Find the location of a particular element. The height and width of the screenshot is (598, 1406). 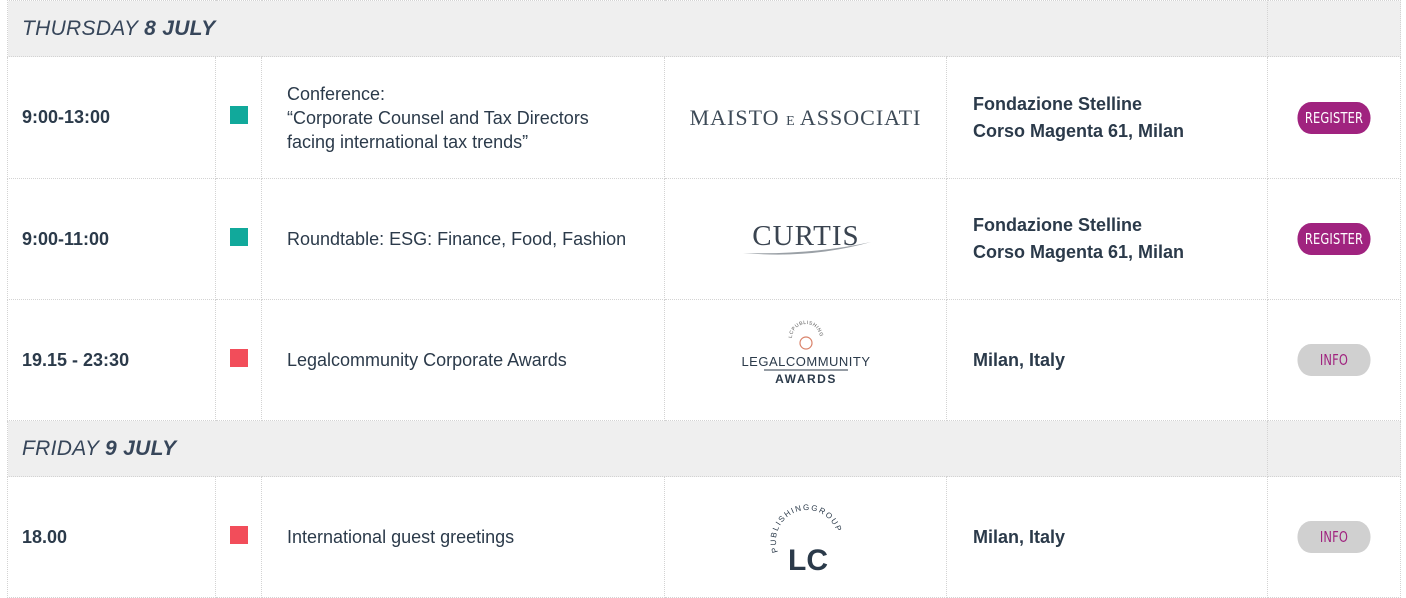

event-time: 9:00-13:00 is located at coordinates (111, 117).